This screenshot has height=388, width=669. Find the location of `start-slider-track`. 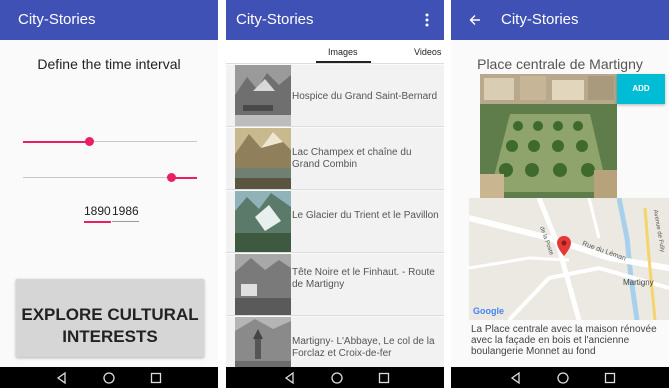

start-slider-track is located at coordinates (143, 141).